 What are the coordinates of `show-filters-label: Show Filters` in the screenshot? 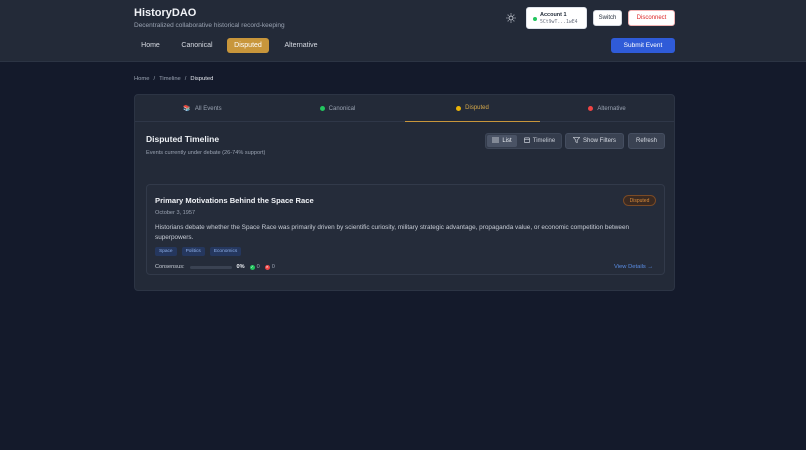 It's located at (599, 141).